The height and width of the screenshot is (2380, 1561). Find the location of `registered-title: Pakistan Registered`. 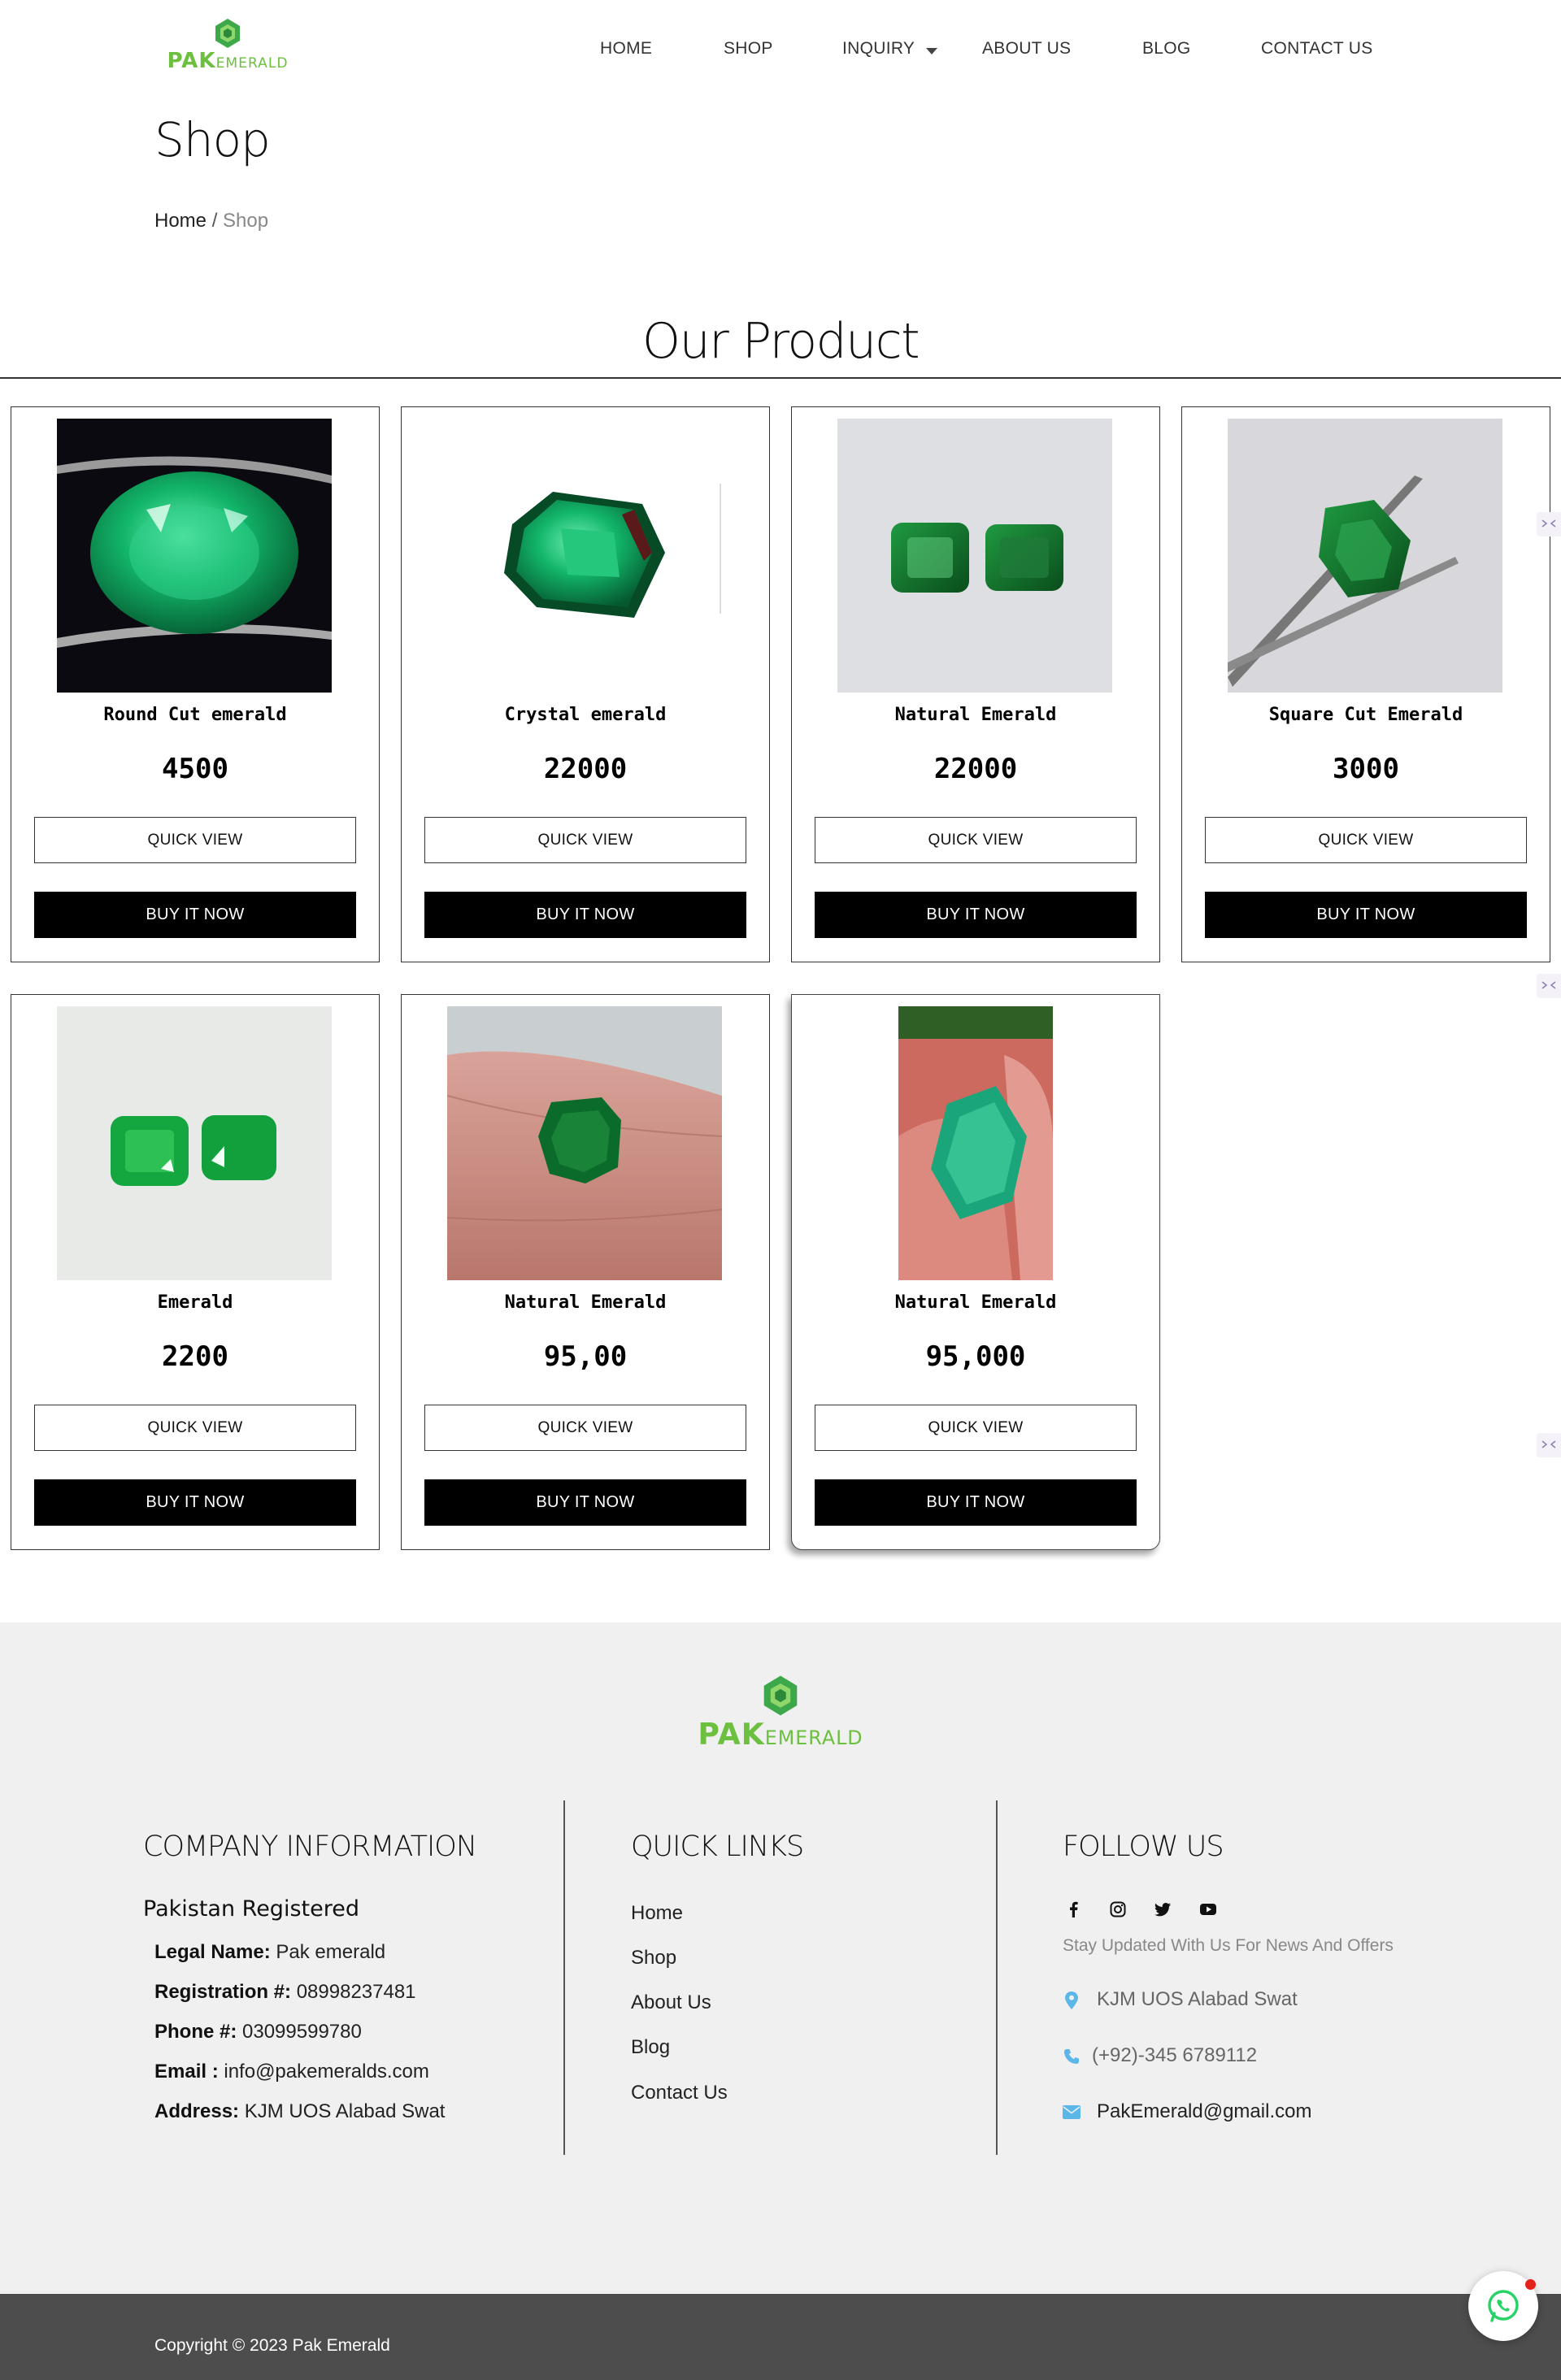

registered-title: Pakistan Registered is located at coordinates (251, 1909).